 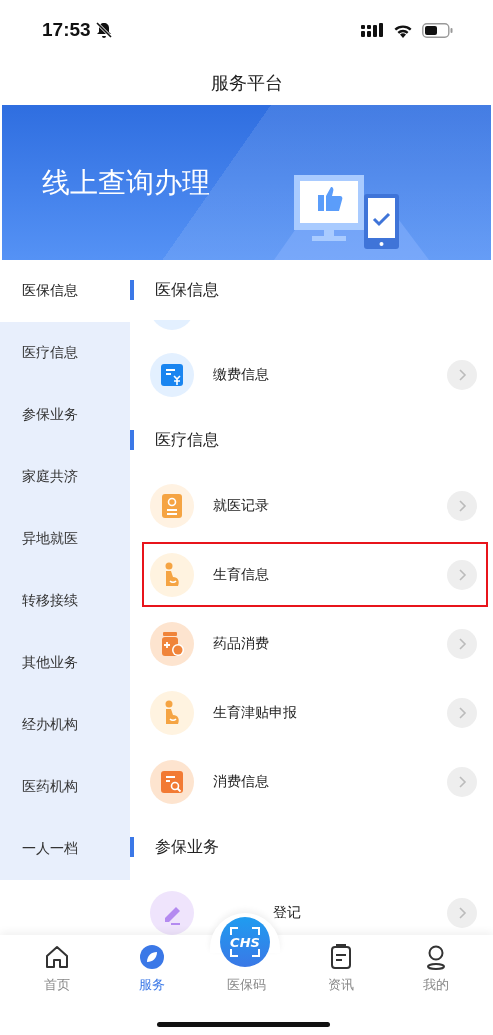 What do you see at coordinates (287, 912) in the screenshot?
I see `service-label: 登记` at bounding box center [287, 912].